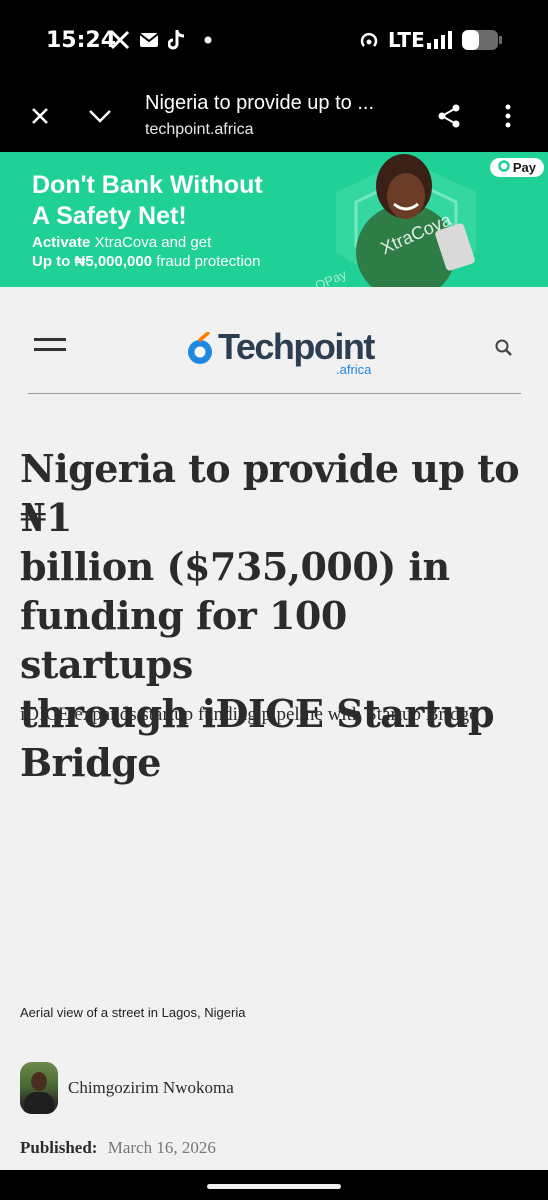 The image size is (548, 1200). Describe the element at coordinates (120, 40) in the screenshot. I see `x-icon` at that location.